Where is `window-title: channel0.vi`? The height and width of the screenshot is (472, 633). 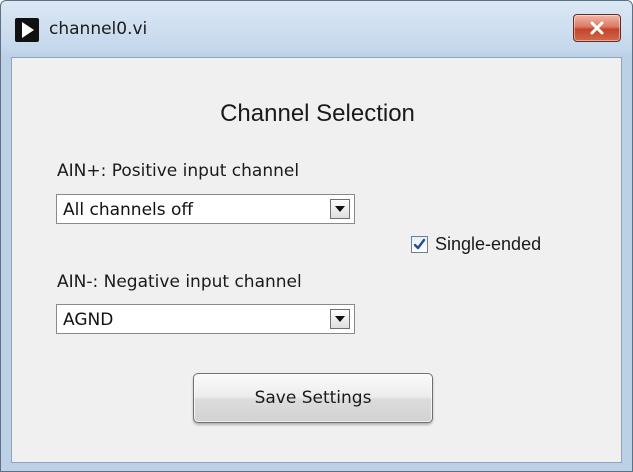
window-title: channel0.vi is located at coordinates (98, 29).